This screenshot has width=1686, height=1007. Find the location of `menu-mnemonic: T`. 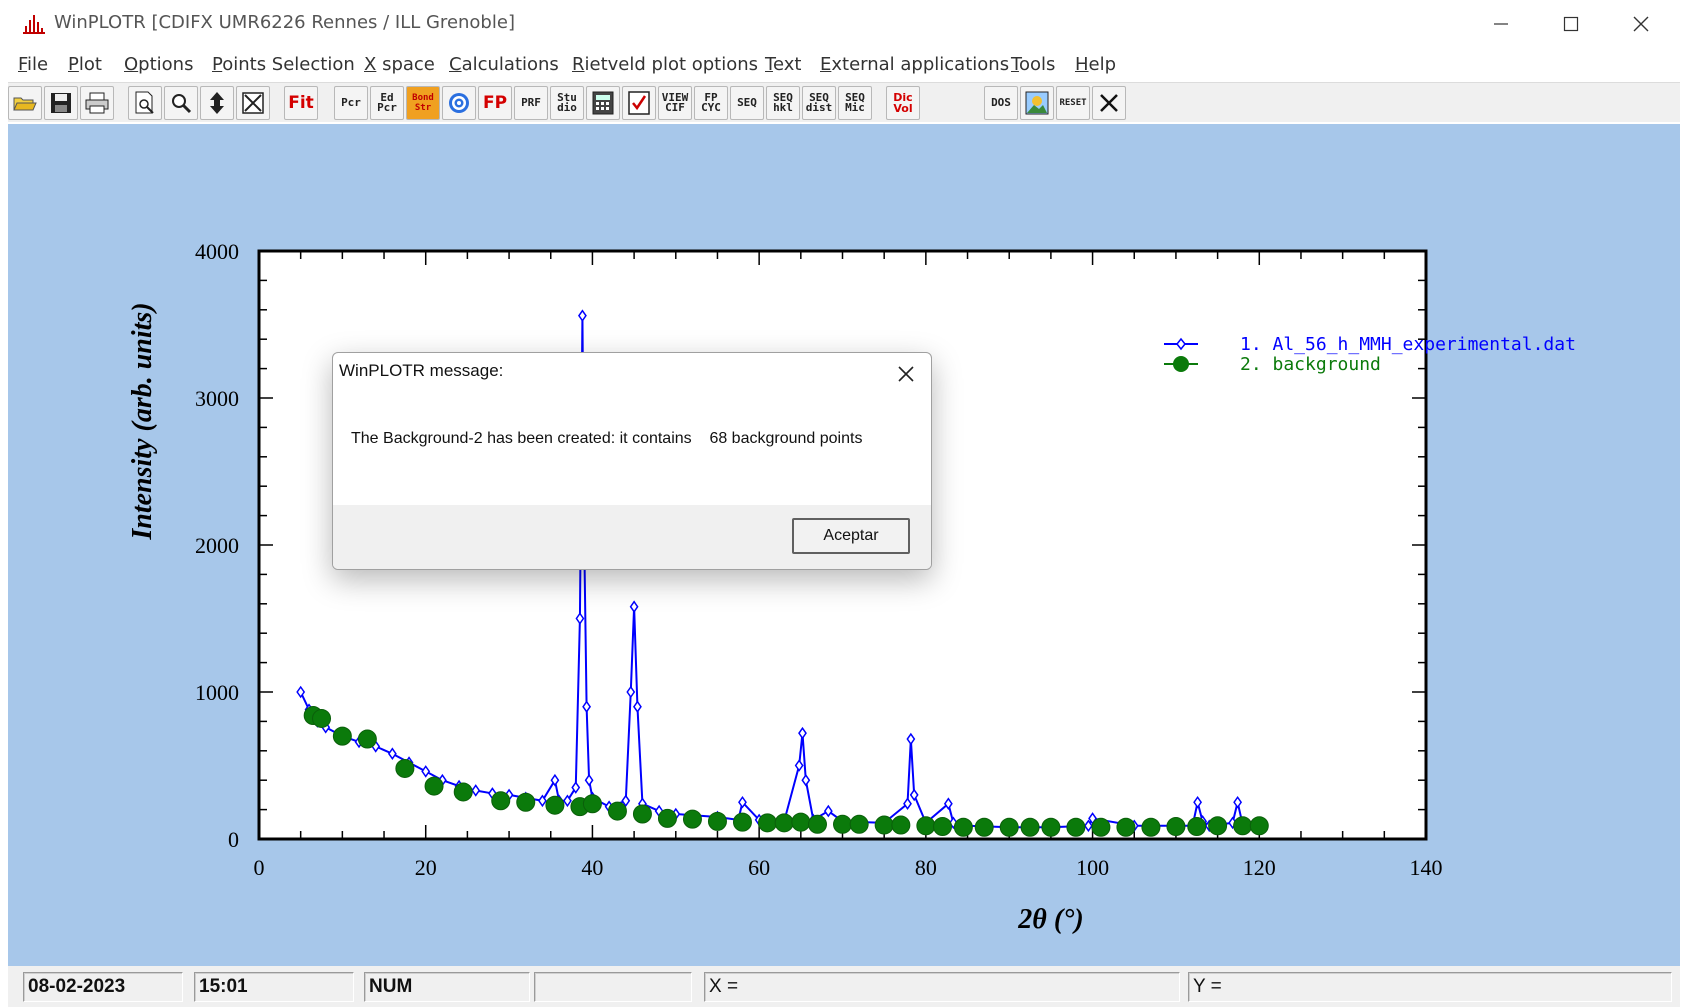

menu-mnemonic: T is located at coordinates (1015, 64).